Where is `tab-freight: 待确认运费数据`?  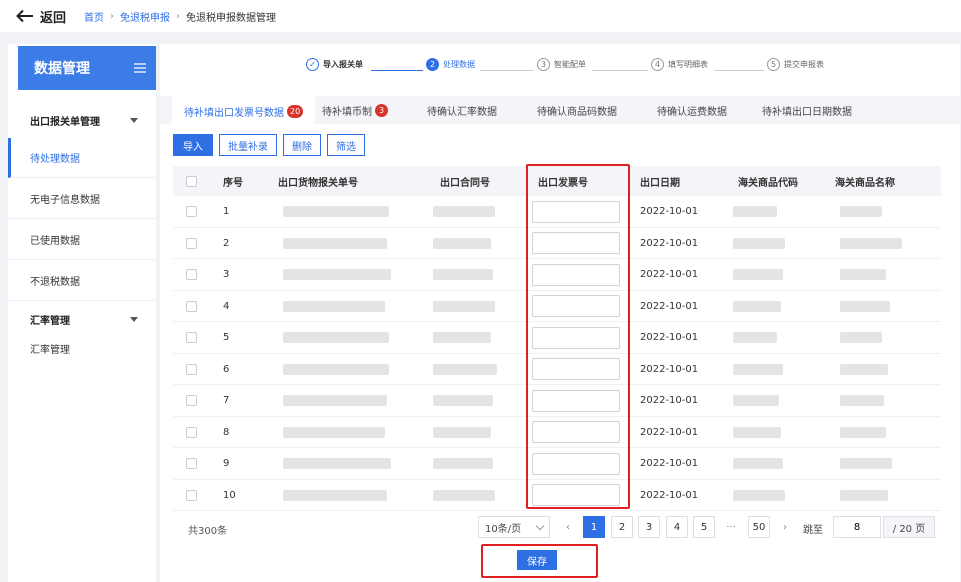
tab-freight: 待确认运费数据 is located at coordinates (692, 110).